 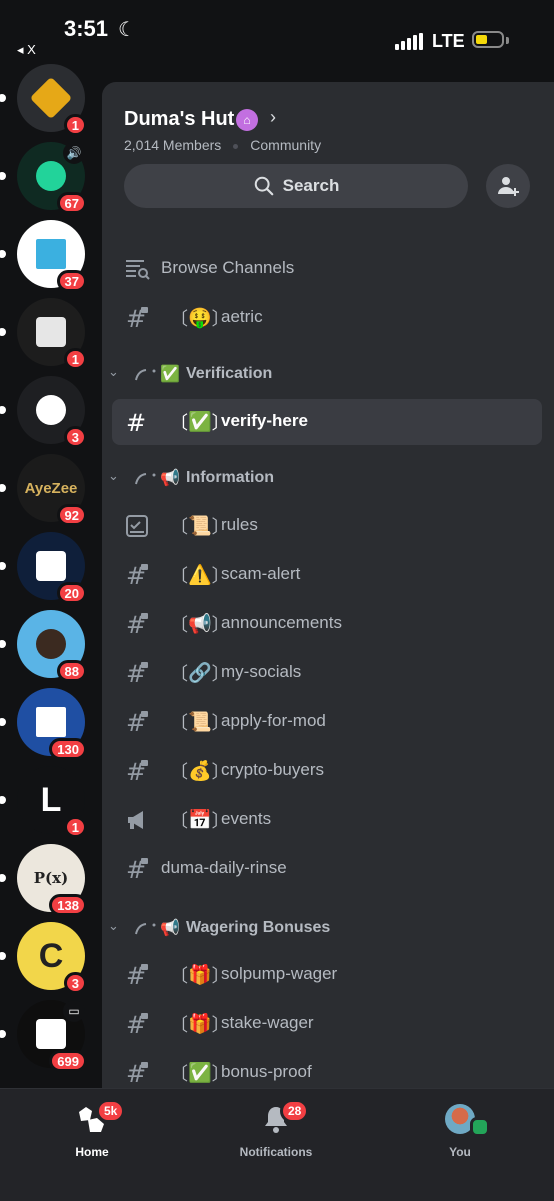 What do you see at coordinates (327, 820) in the screenshot?
I see `channel-events: 〔 📅 〕 events` at bounding box center [327, 820].